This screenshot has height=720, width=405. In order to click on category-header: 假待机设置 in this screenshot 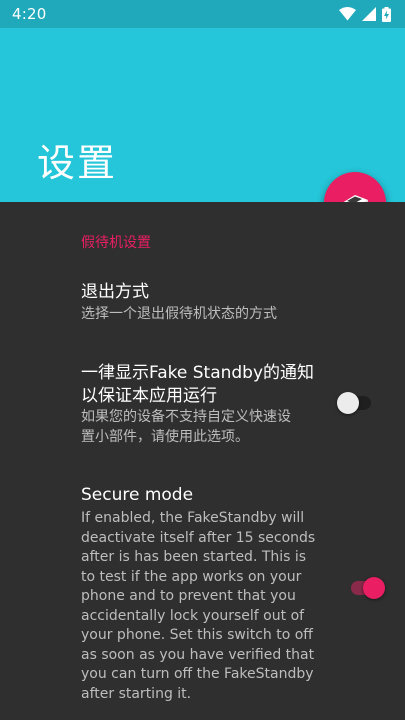, I will do `click(116, 243)`.